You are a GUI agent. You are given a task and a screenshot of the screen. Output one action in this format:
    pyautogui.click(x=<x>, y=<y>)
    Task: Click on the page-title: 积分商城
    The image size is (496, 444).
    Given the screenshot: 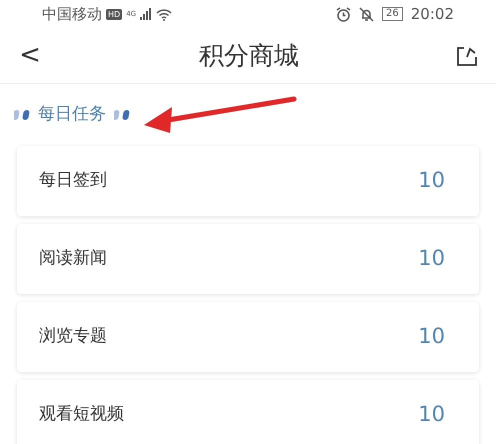 What is the action you would take?
    pyautogui.click(x=249, y=56)
    